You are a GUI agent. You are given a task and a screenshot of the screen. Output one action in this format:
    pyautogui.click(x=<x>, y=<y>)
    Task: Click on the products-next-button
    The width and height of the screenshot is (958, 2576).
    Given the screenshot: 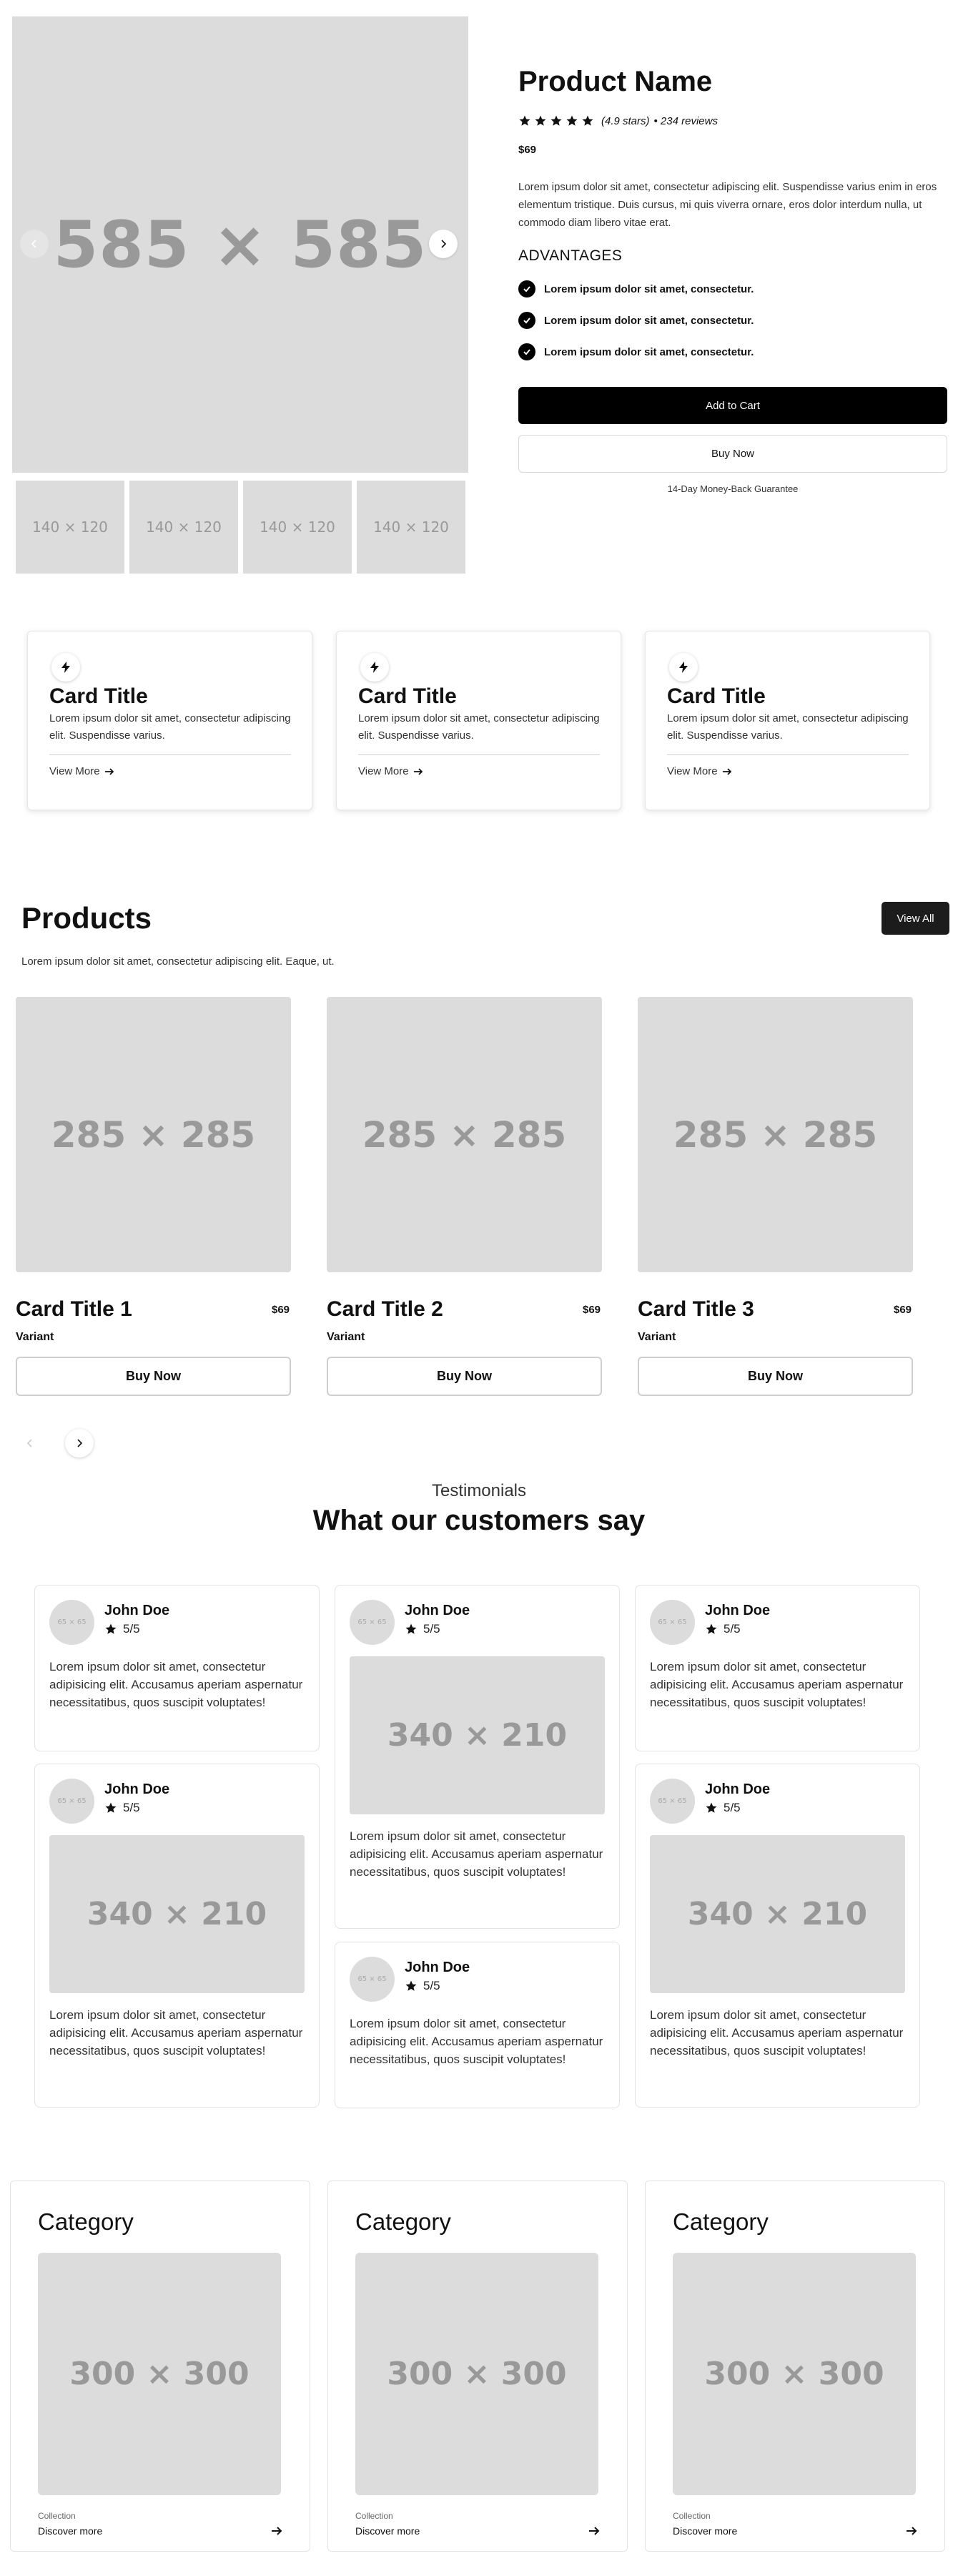 What is the action you would take?
    pyautogui.click(x=79, y=1443)
    